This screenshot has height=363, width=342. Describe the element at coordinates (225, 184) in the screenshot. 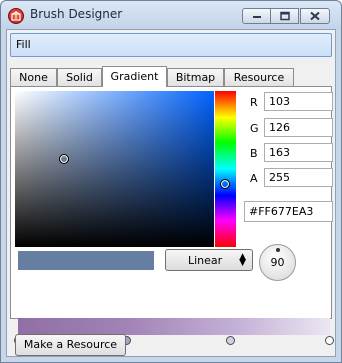

I see `hue-slider-handle` at that location.